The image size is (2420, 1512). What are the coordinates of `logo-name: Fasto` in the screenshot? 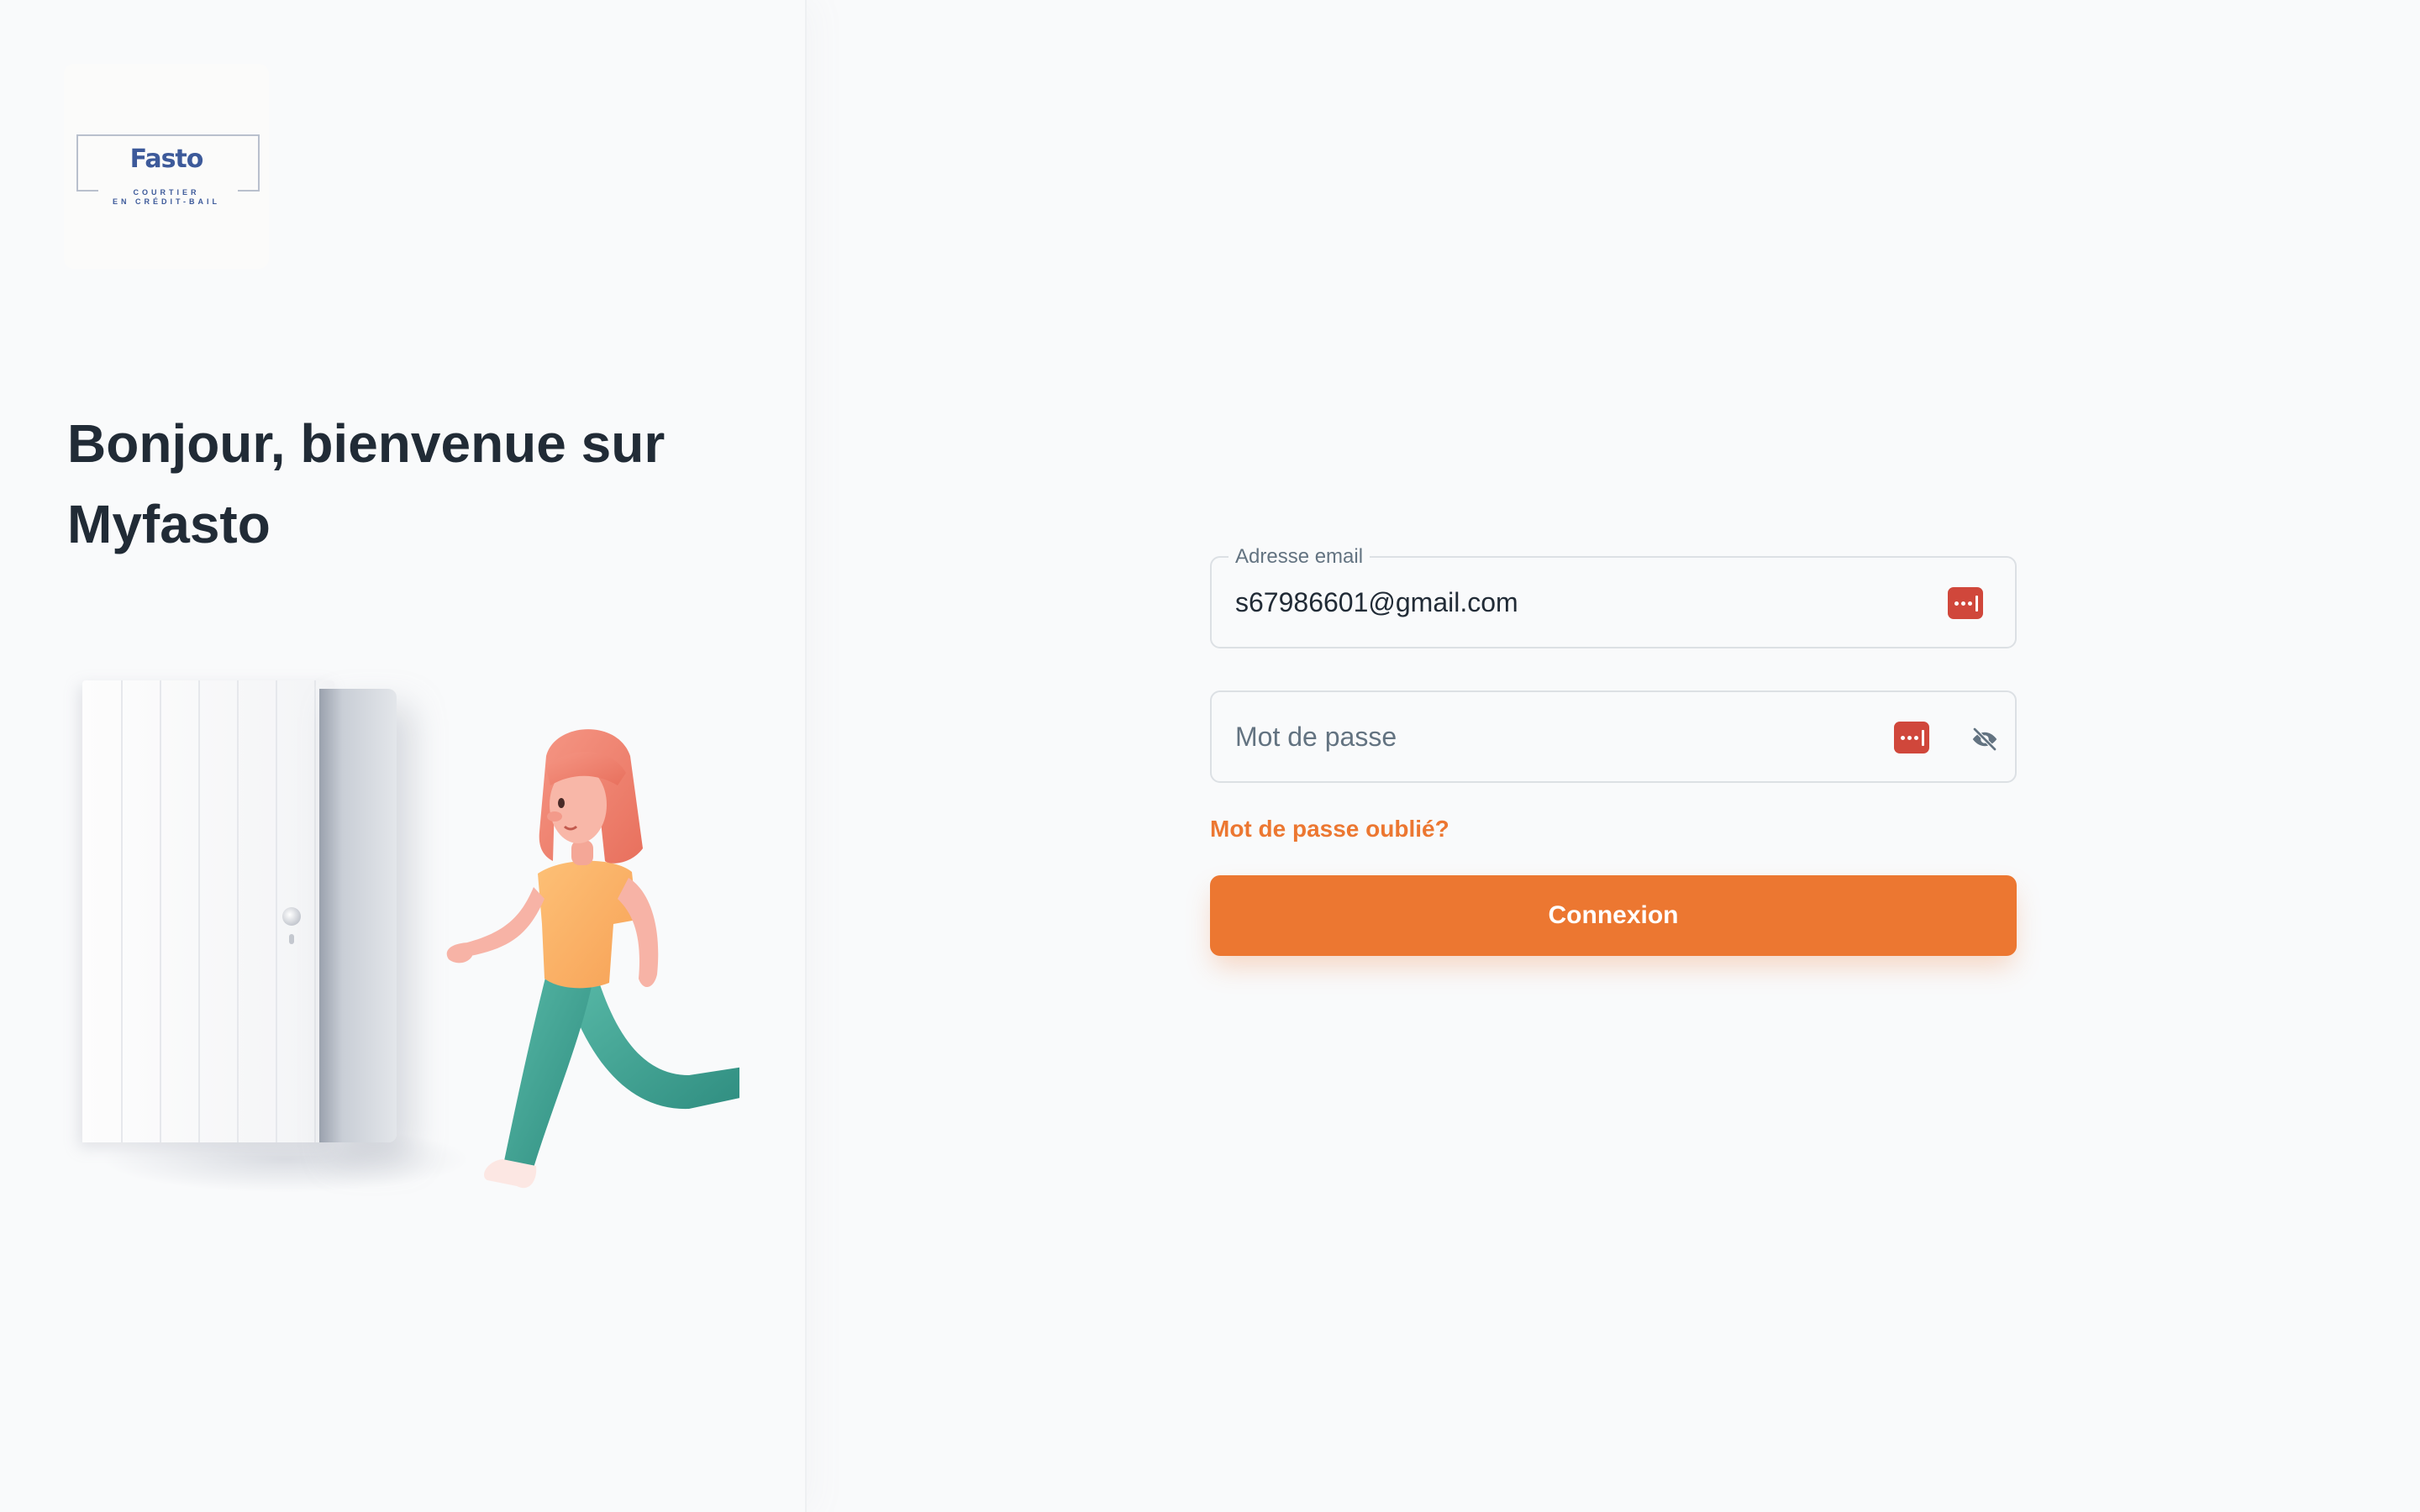 It's located at (166, 159).